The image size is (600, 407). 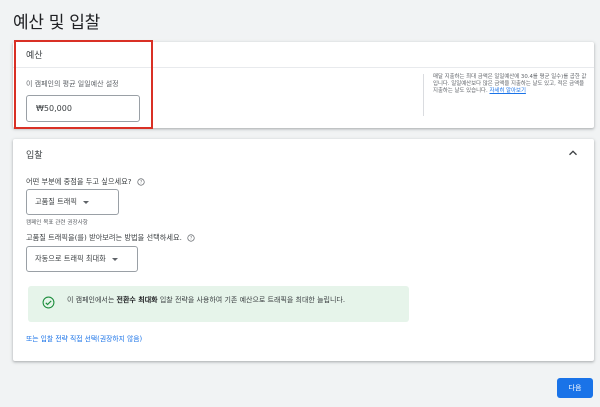 What do you see at coordinates (104, 237) in the screenshot?
I see `method-question-text: 고품질 트래픽을(를) 받아보려는 방법을 선택하세요.` at bounding box center [104, 237].